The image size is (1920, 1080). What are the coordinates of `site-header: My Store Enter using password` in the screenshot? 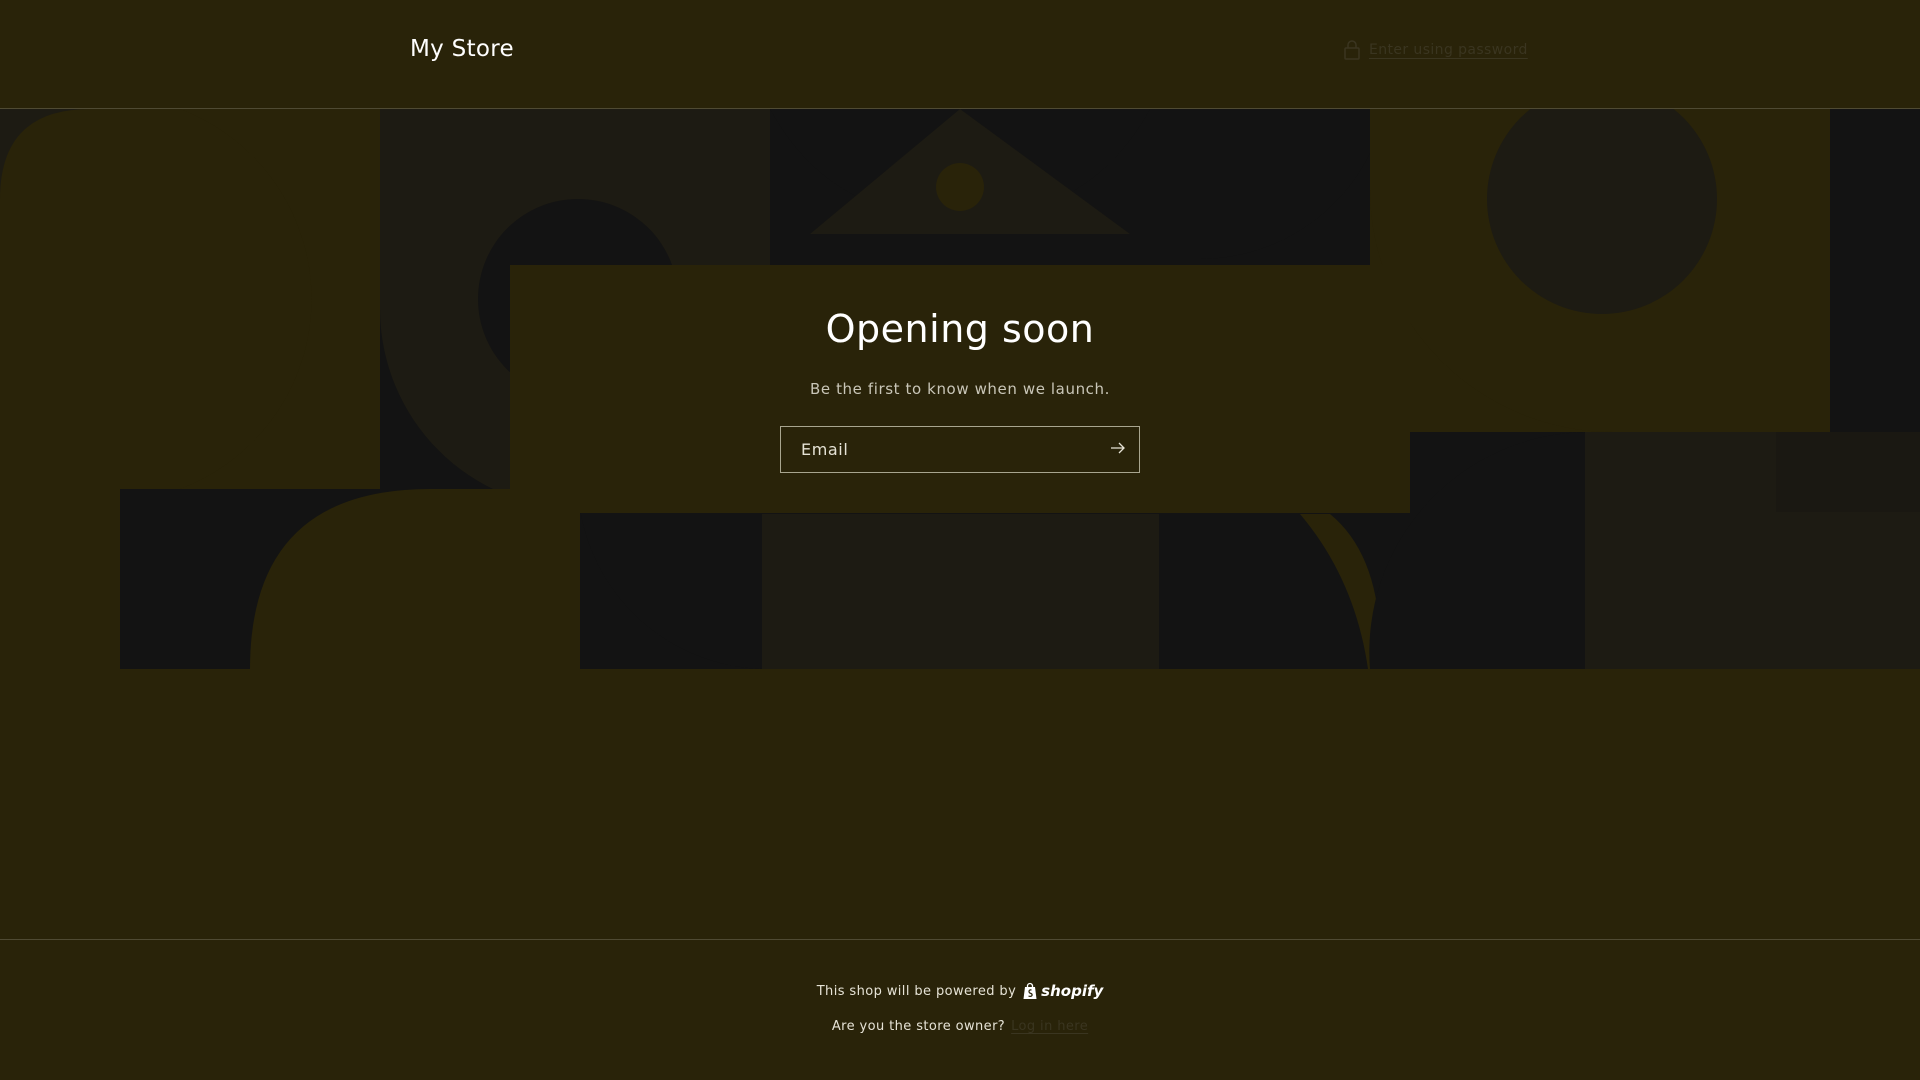 It's located at (960, 54).